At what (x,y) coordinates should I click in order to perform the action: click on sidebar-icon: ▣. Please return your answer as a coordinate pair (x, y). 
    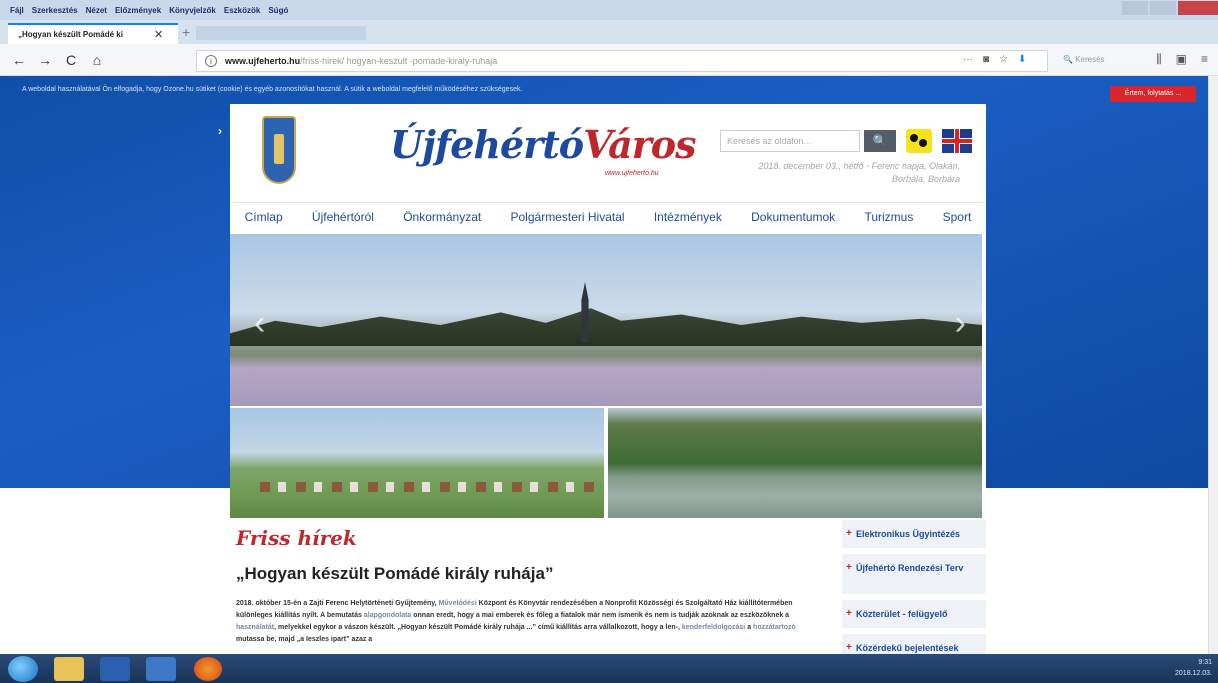
    Looking at the image, I should click on (1181, 59).